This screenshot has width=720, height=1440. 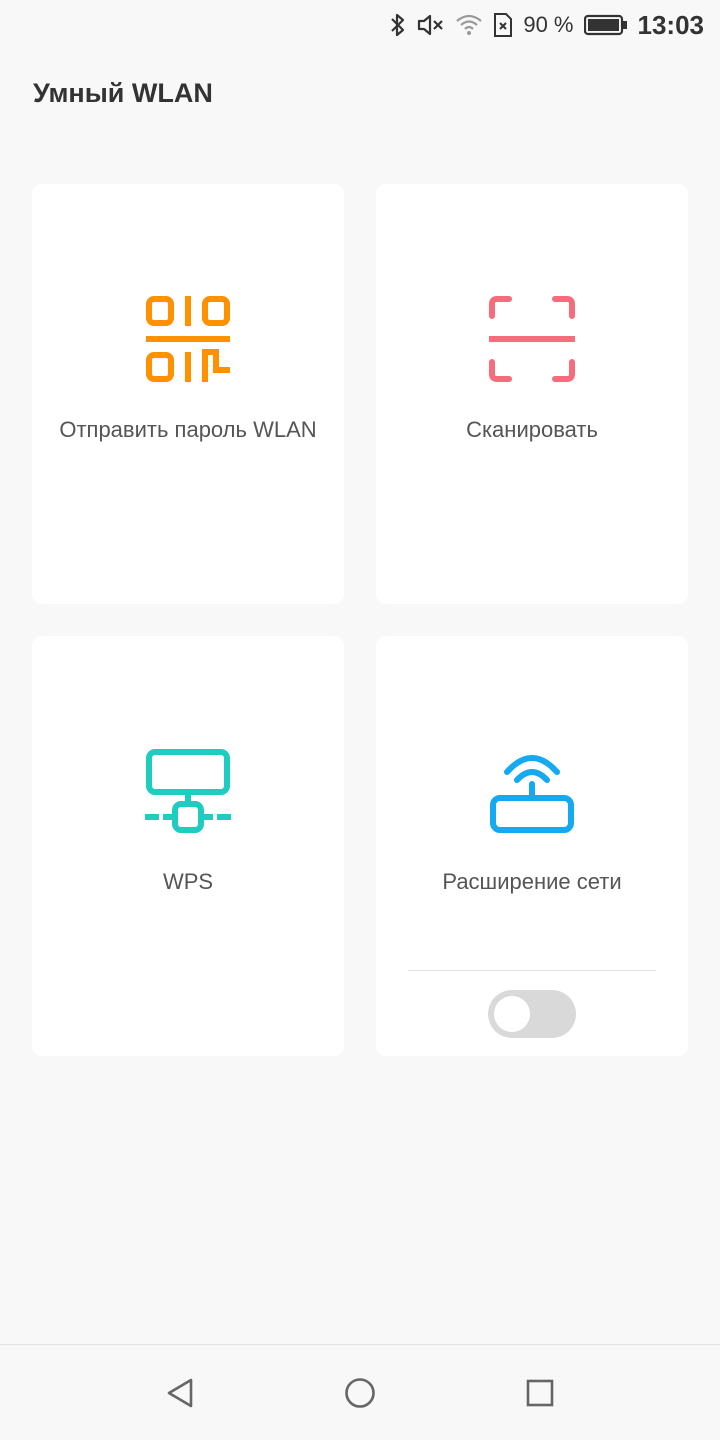 I want to click on network-extension-label: Расширение сети, so click(x=532, y=881).